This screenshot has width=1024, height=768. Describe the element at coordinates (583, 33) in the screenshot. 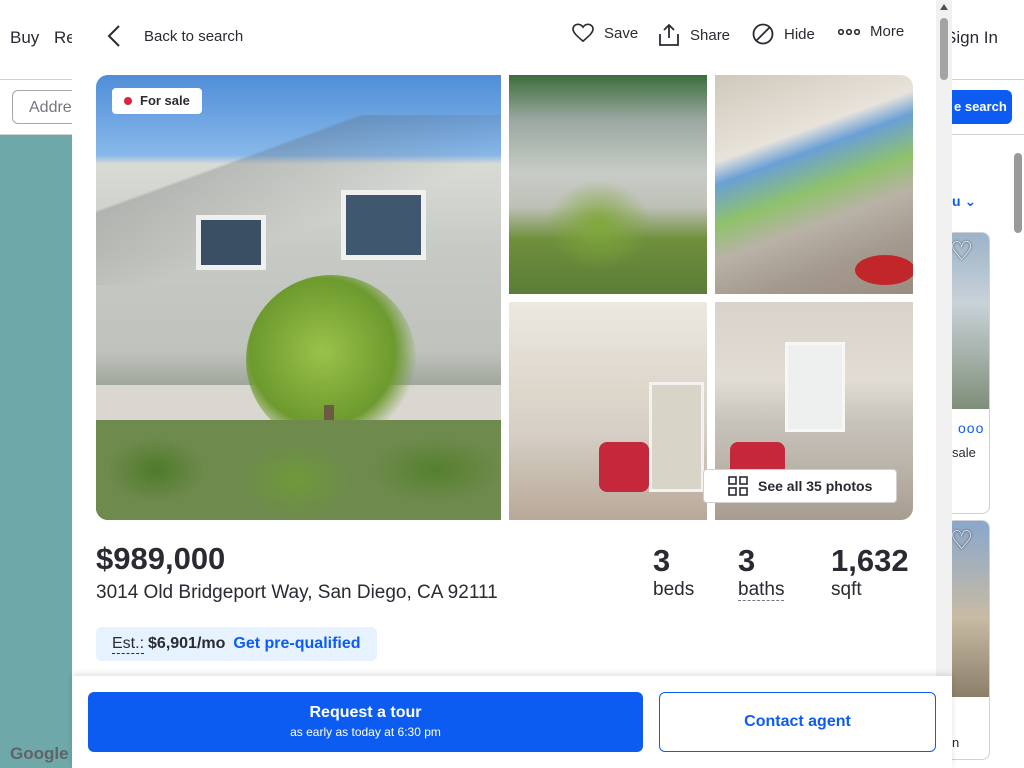

I see `heart-icon` at that location.